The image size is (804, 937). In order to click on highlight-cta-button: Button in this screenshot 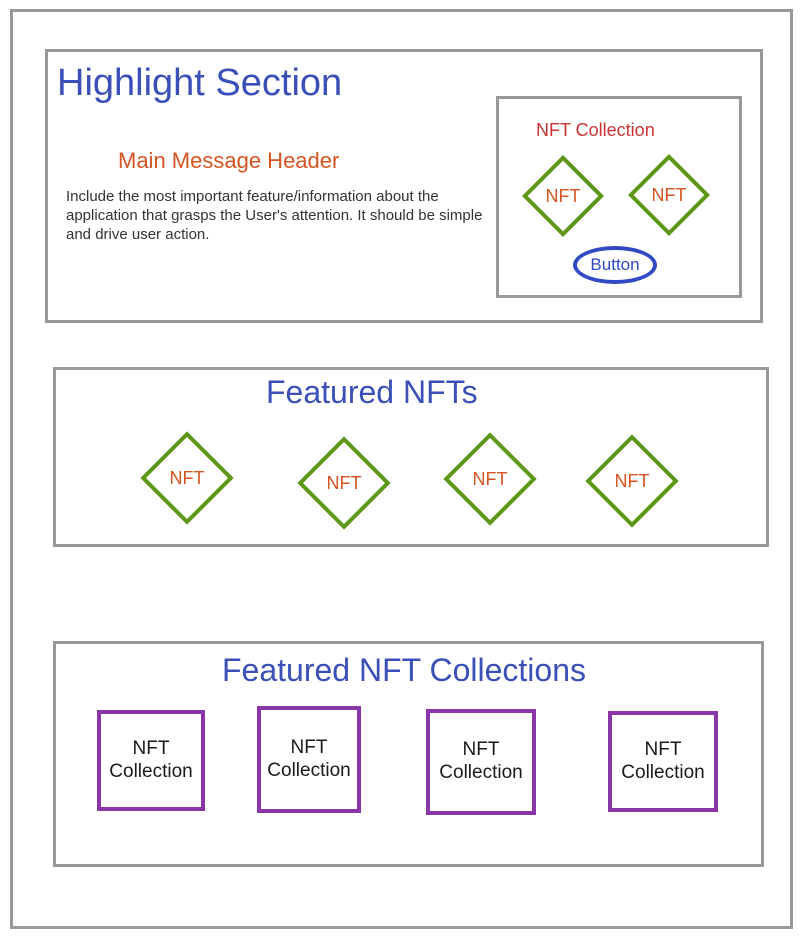, I will do `click(615, 265)`.